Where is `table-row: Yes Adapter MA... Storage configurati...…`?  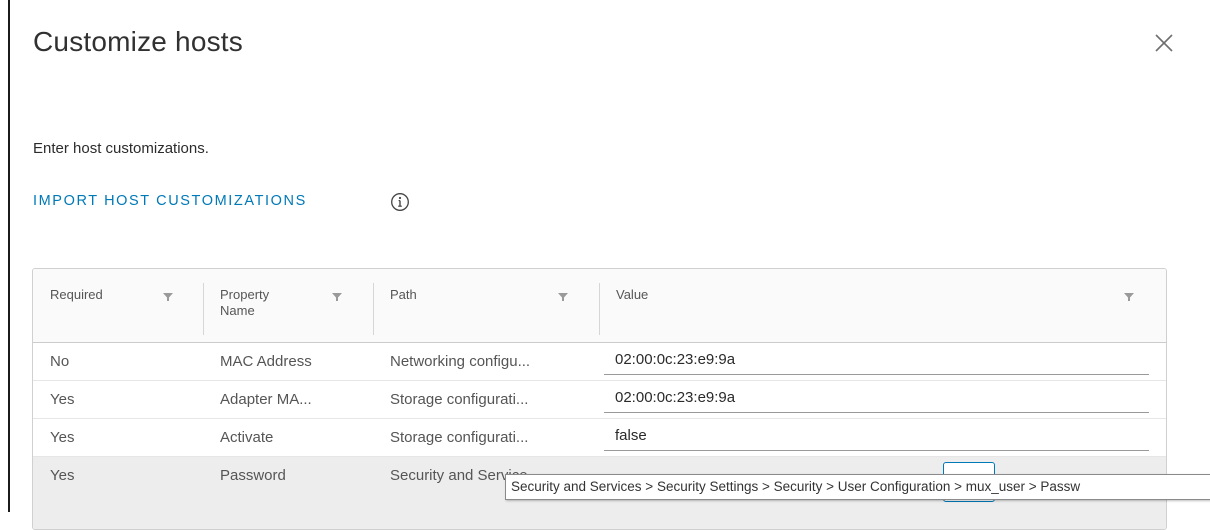 table-row: Yes Adapter MA... Storage configurati...… is located at coordinates (599, 400).